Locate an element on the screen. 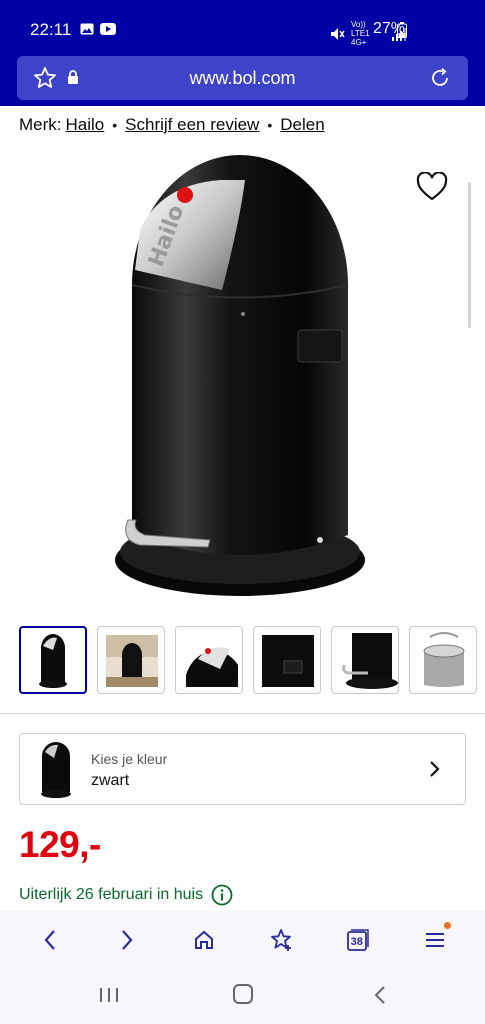 The image size is (485, 1024). bookmarks-icon is located at coordinates (280, 940).